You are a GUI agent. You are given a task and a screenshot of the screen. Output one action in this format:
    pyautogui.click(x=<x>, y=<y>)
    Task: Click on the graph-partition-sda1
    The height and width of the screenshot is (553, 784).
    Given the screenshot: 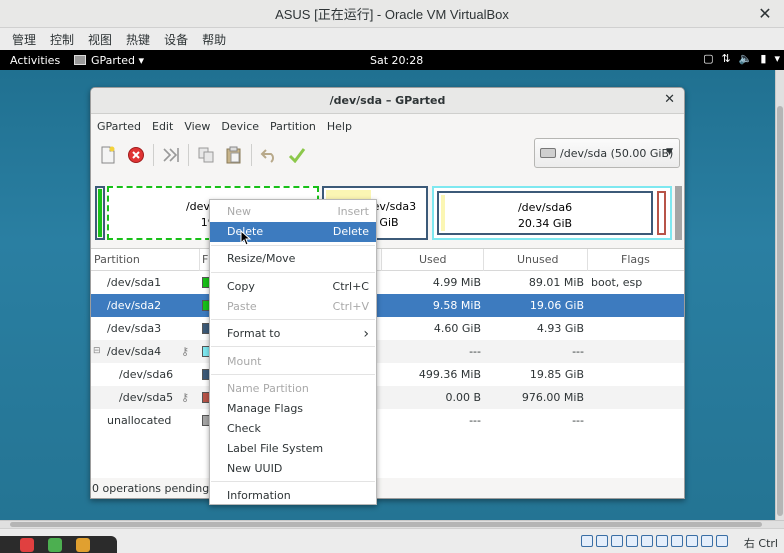 What is the action you would take?
    pyautogui.click(x=100, y=213)
    